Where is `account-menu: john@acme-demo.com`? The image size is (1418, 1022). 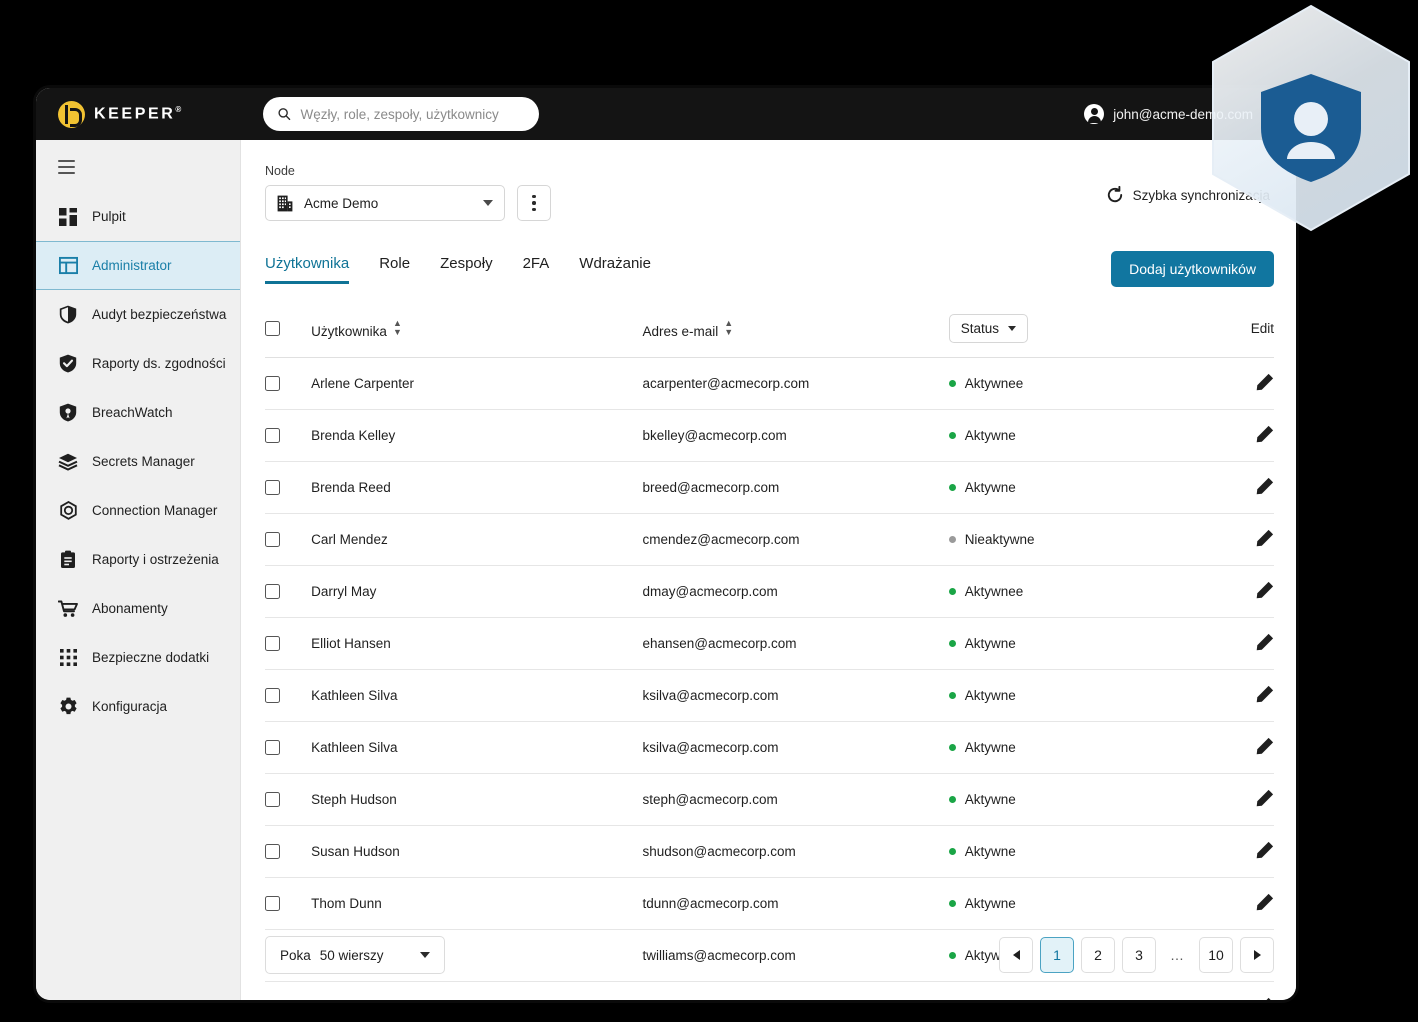
account-menu: john@acme-demo.com is located at coordinates (1178, 114).